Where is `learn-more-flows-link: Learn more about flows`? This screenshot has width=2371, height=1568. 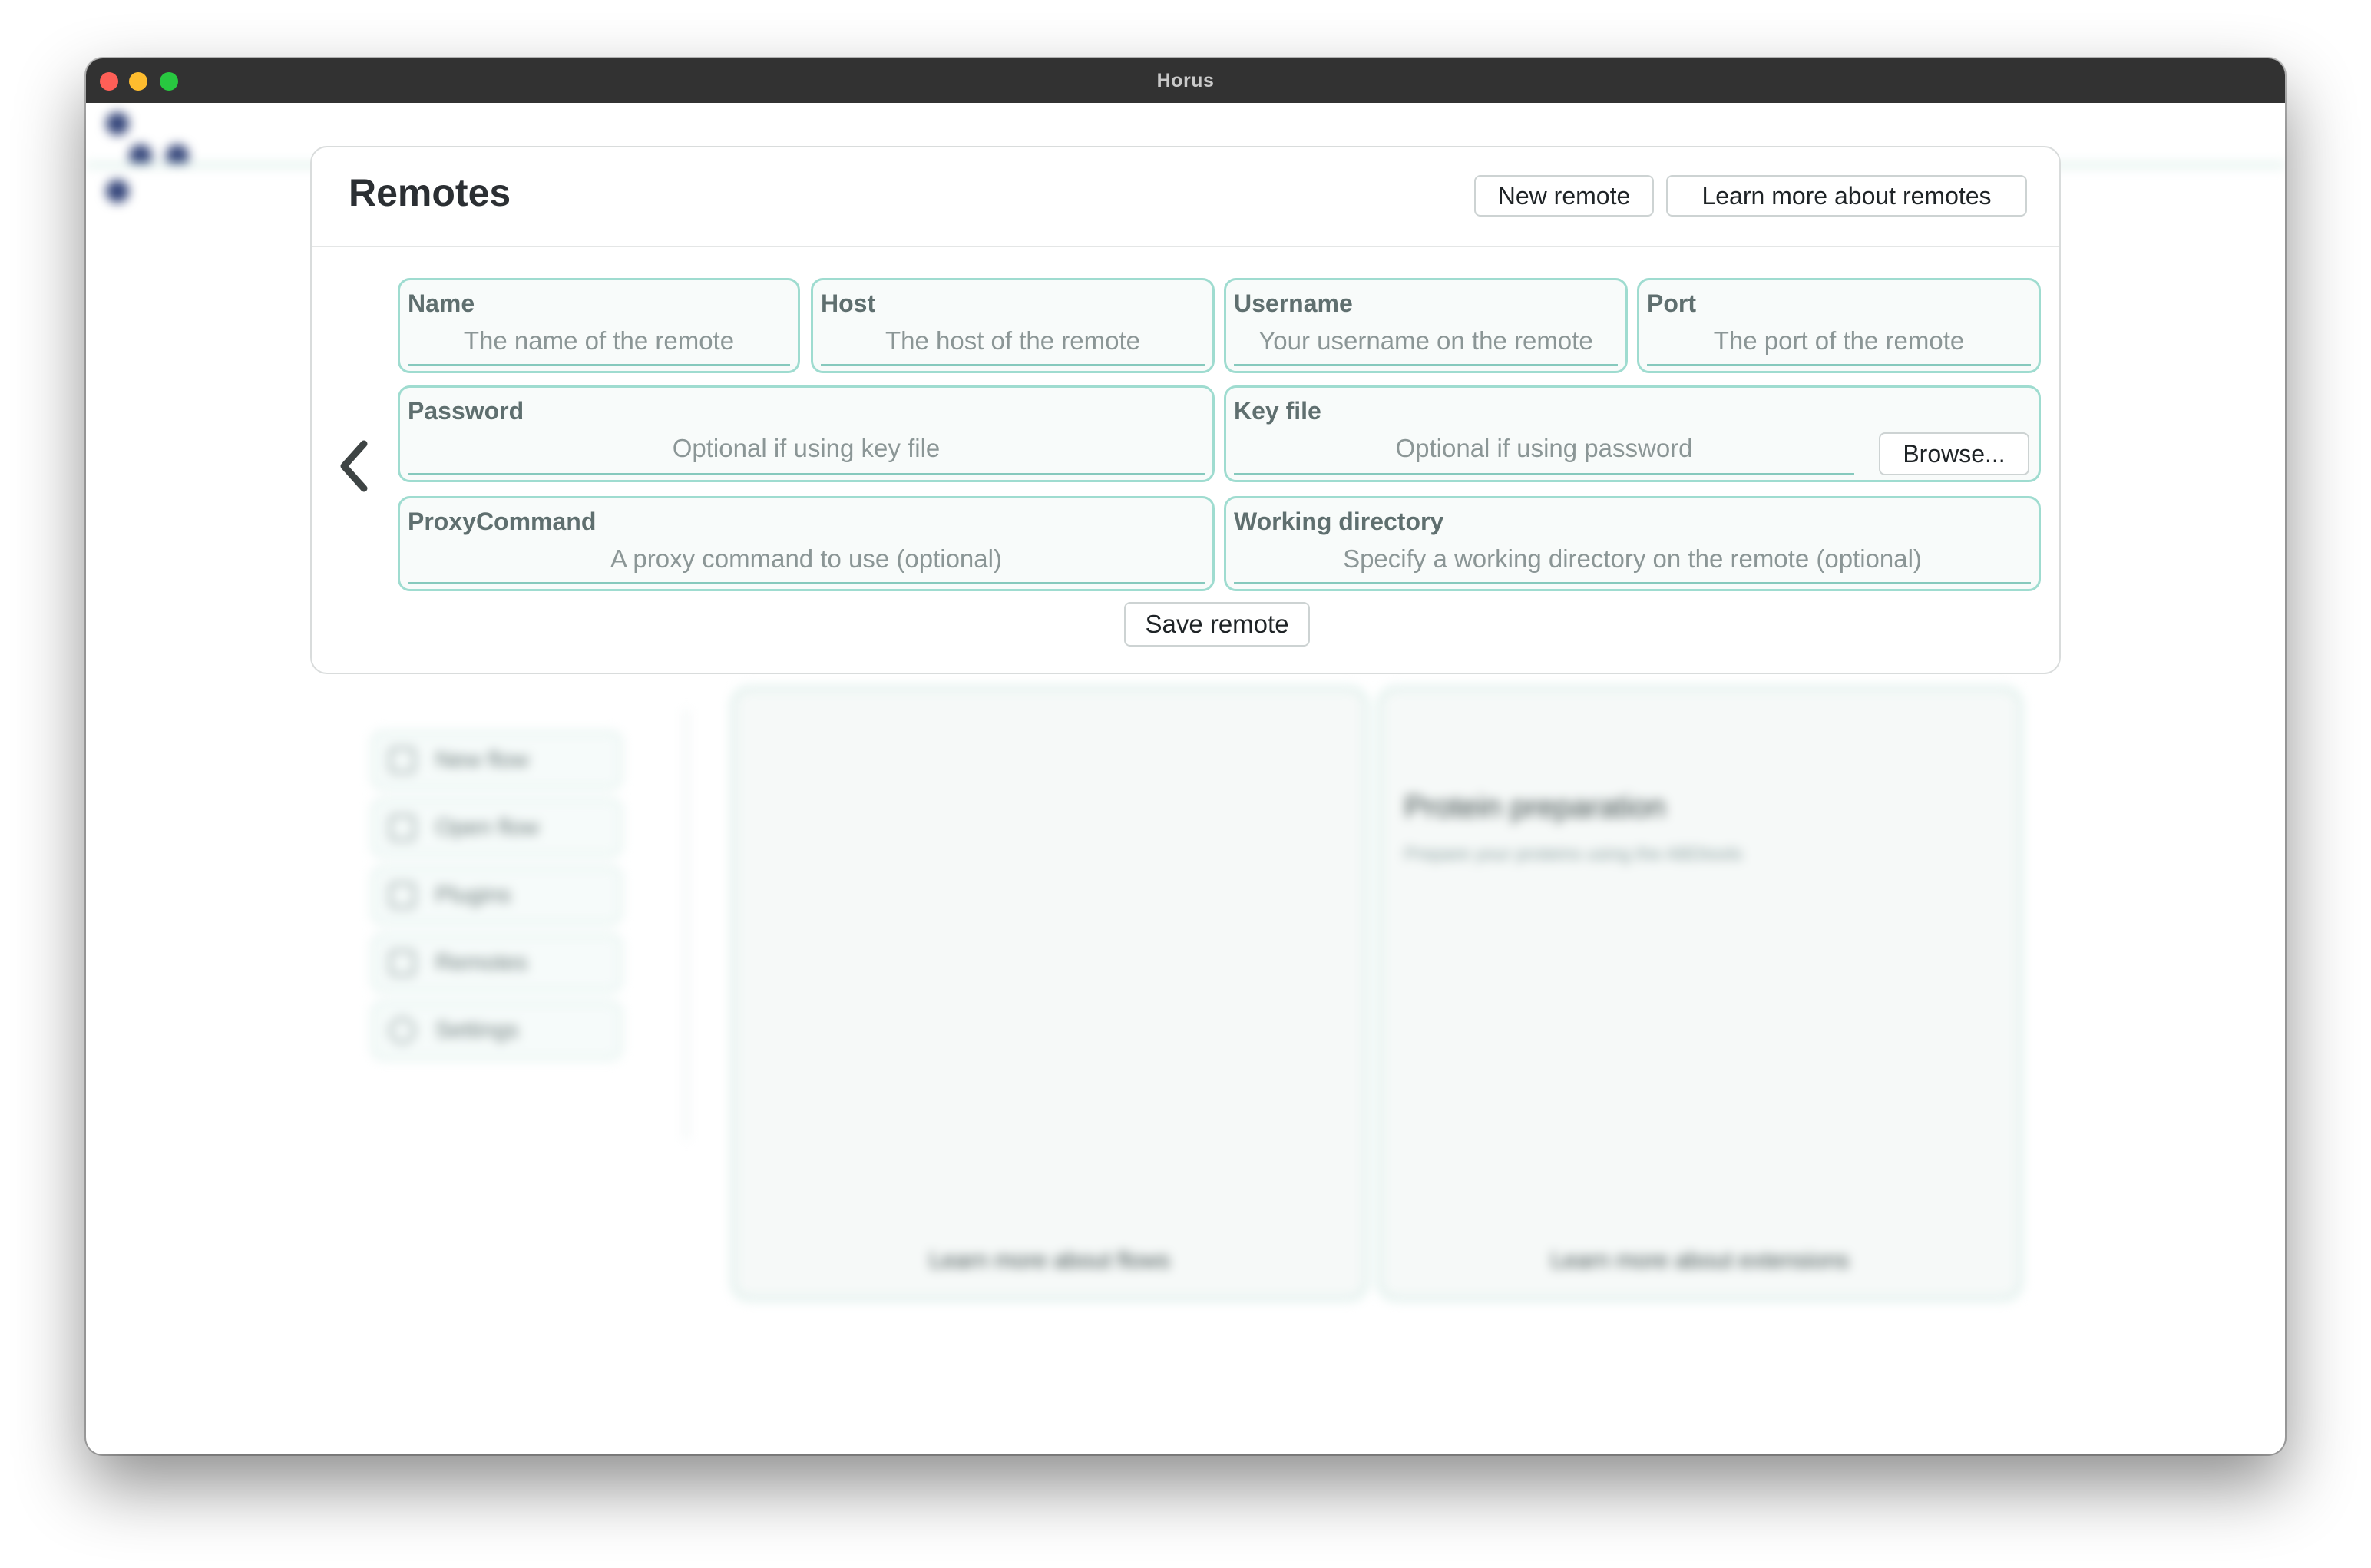
learn-more-flows-link: Learn more about flows is located at coordinates (1049, 1261).